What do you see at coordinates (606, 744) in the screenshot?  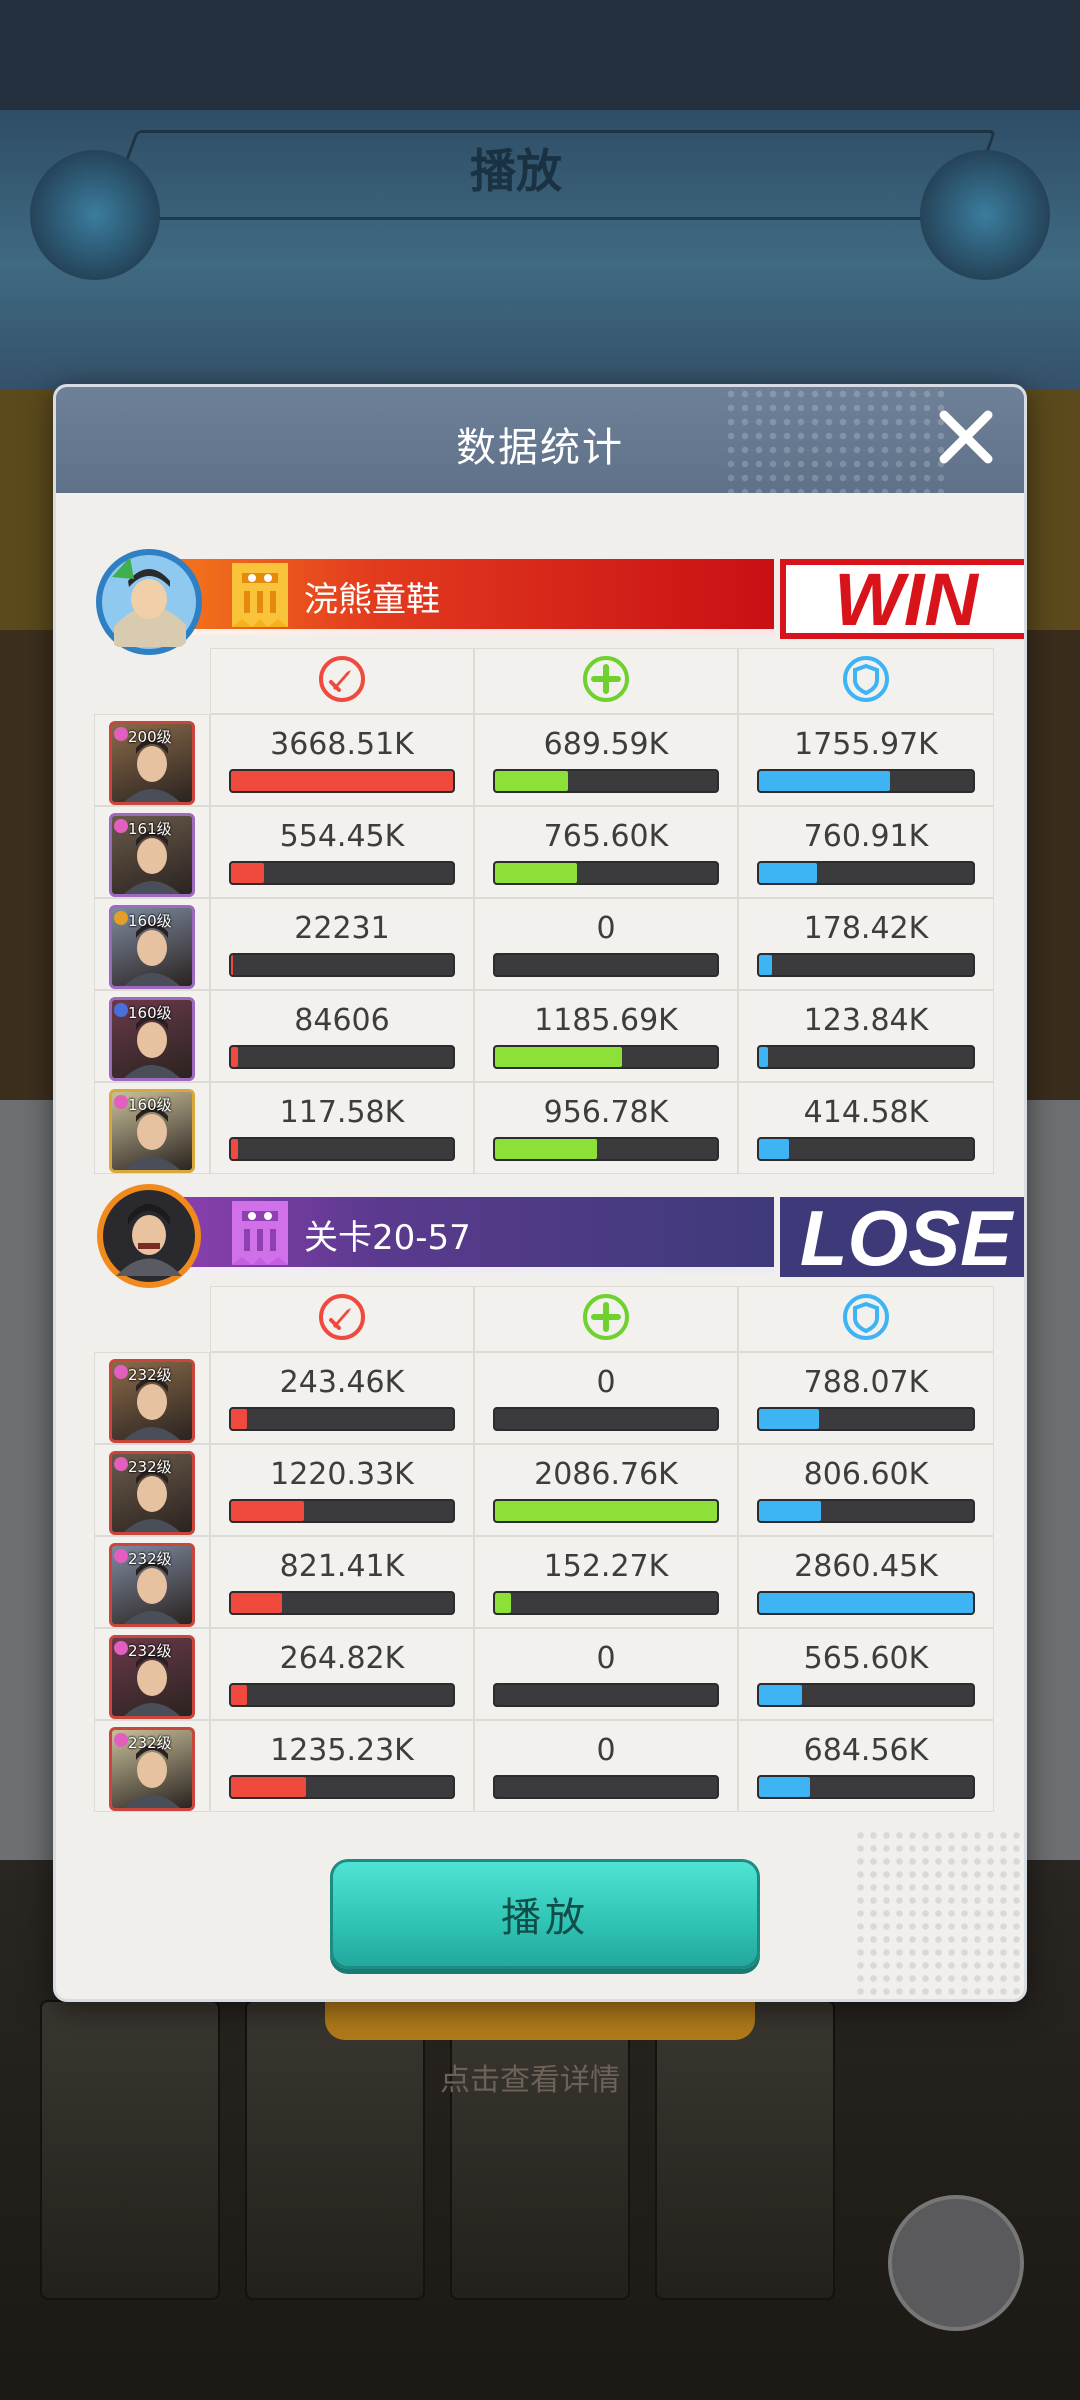 I see `heal-value: 689.59K` at bounding box center [606, 744].